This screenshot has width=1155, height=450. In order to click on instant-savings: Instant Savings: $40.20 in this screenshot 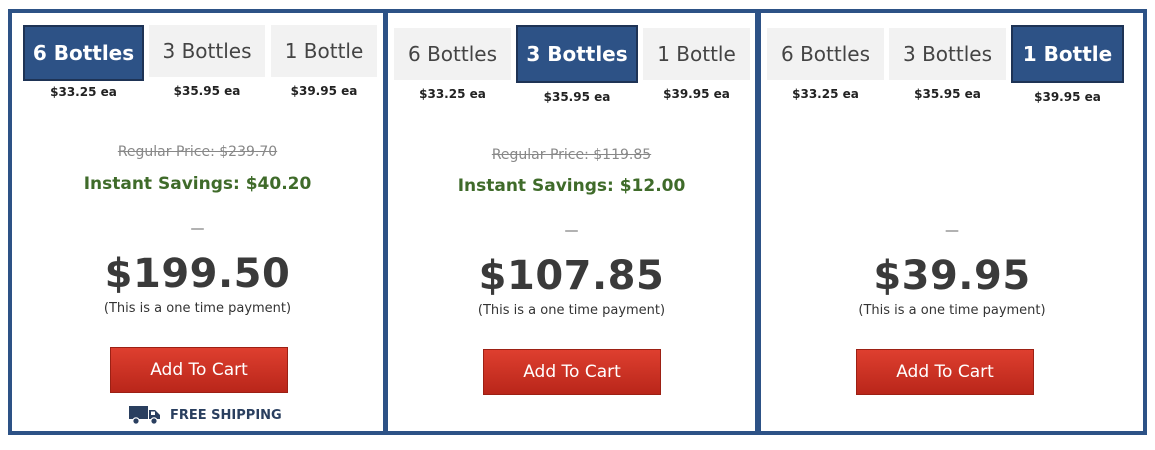, I will do `click(197, 184)`.